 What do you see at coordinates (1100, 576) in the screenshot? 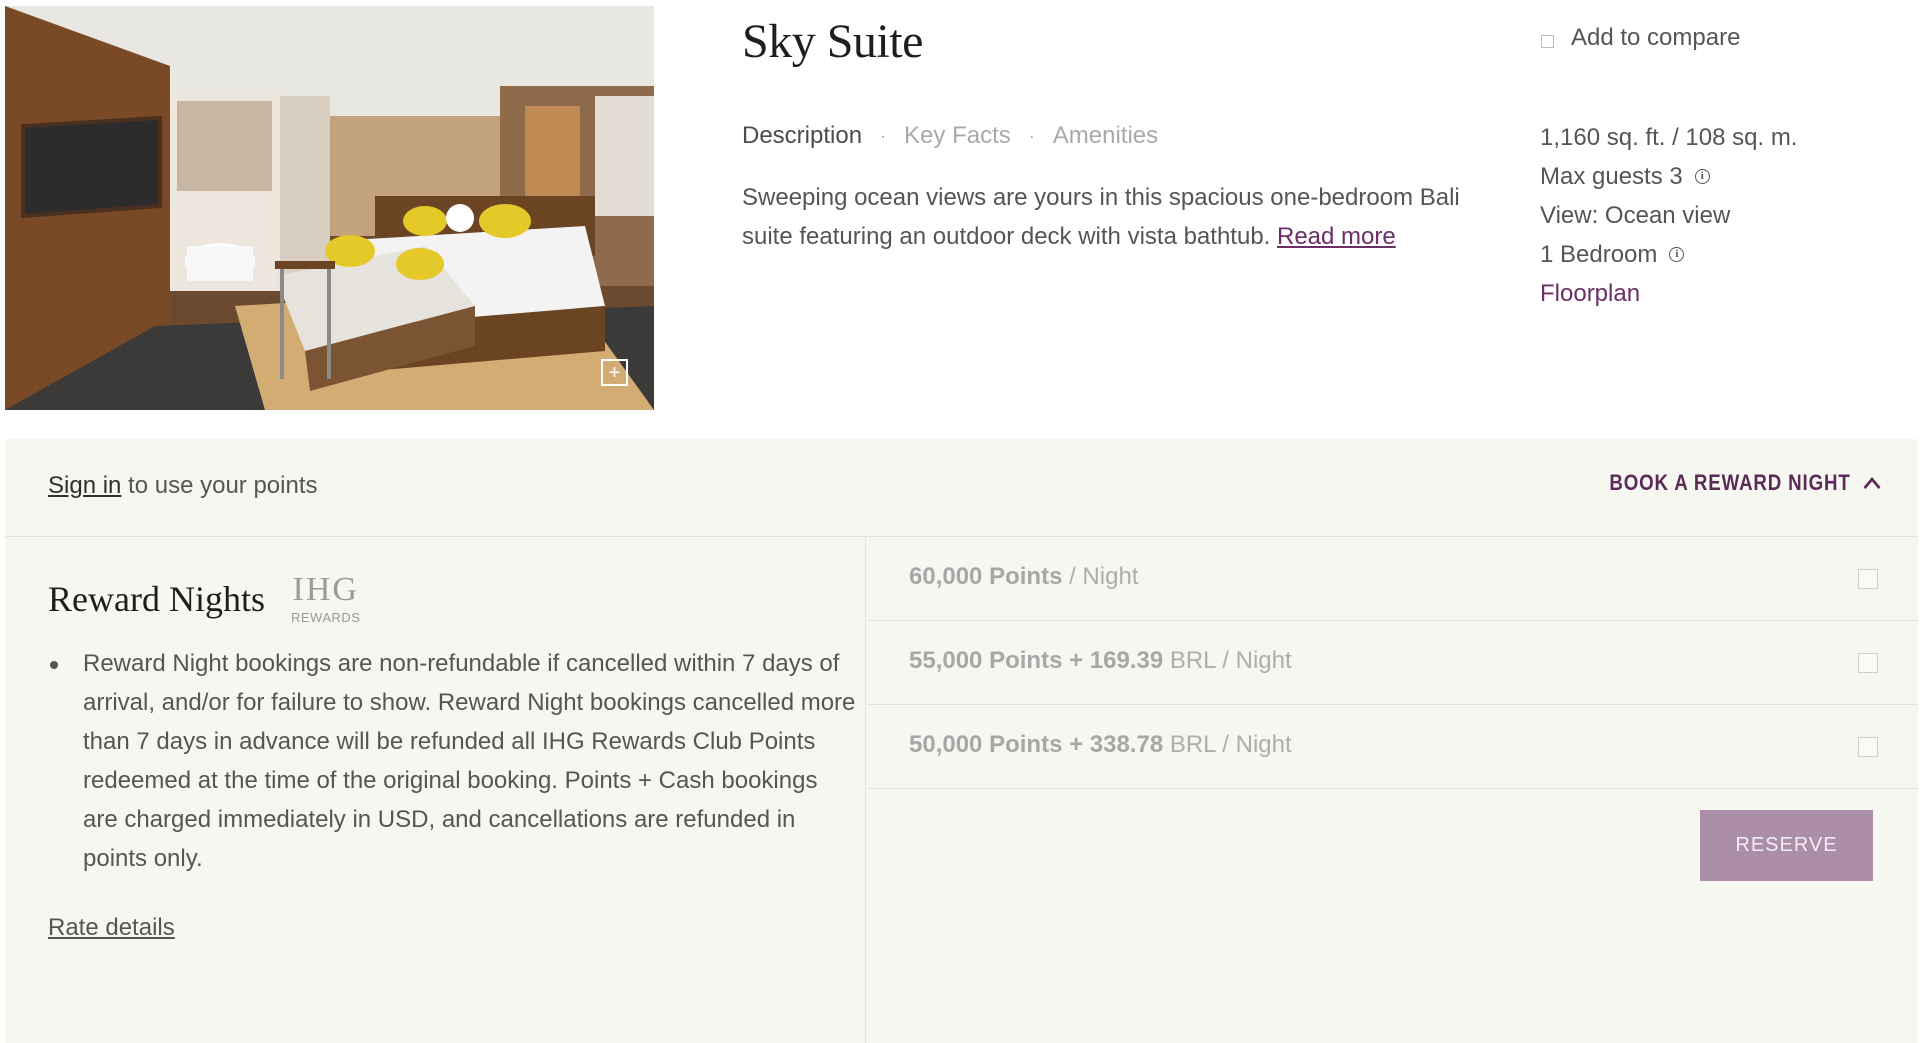
I see `option-unit: / Night` at bounding box center [1100, 576].